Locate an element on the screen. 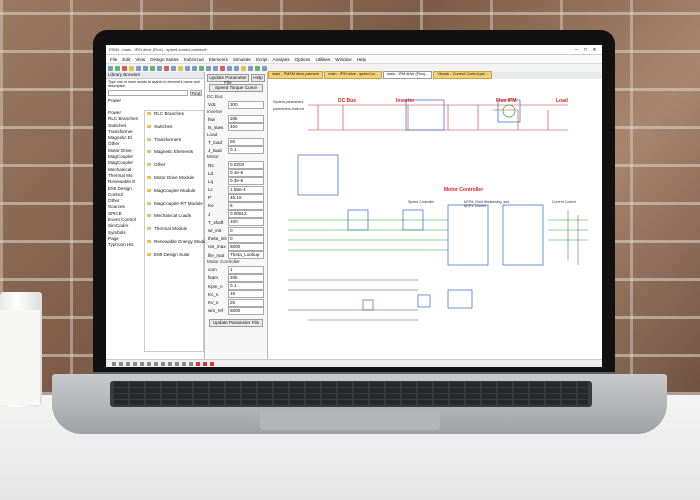 The width and height of the screenshot is (700, 500). library-category: Transformers is located at coordinates (174, 143).